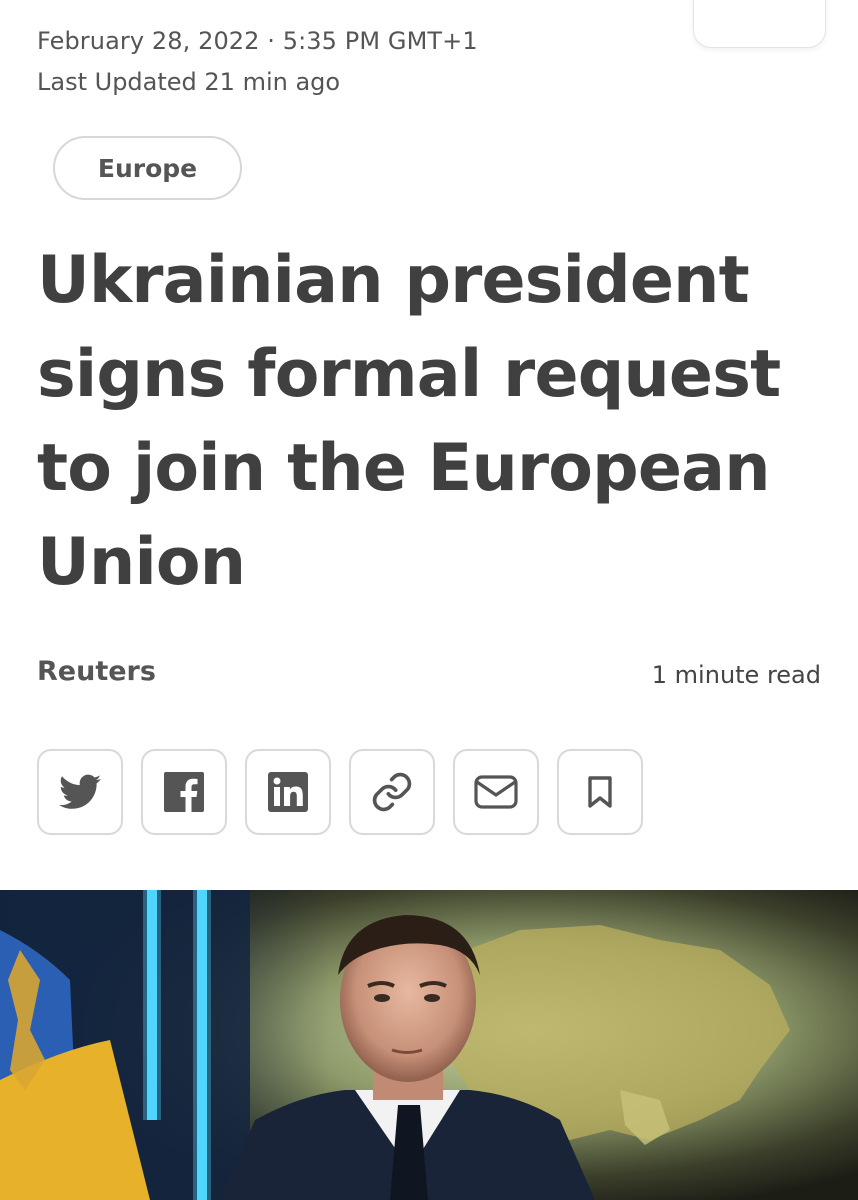  I want to click on share-linkedin-button, so click(288, 792).